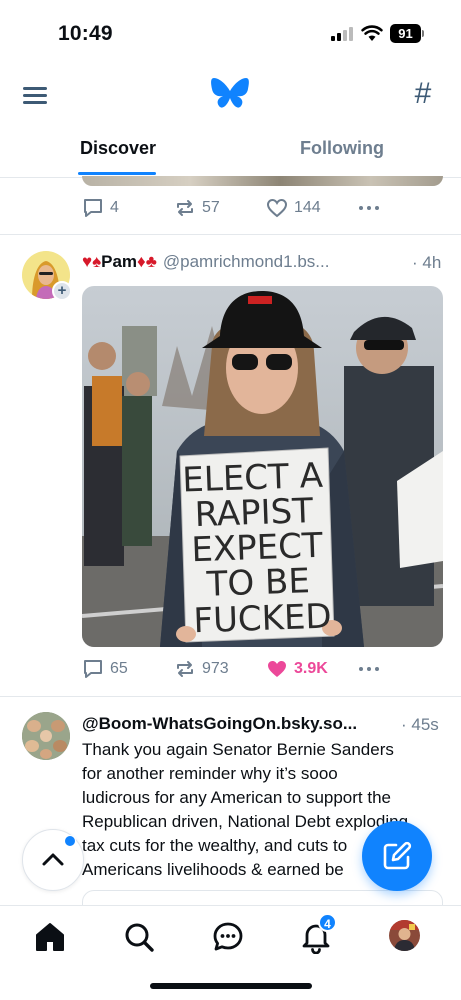 The image size is (461, 1000). I want to click on like-button: 144, so click(293, 208).